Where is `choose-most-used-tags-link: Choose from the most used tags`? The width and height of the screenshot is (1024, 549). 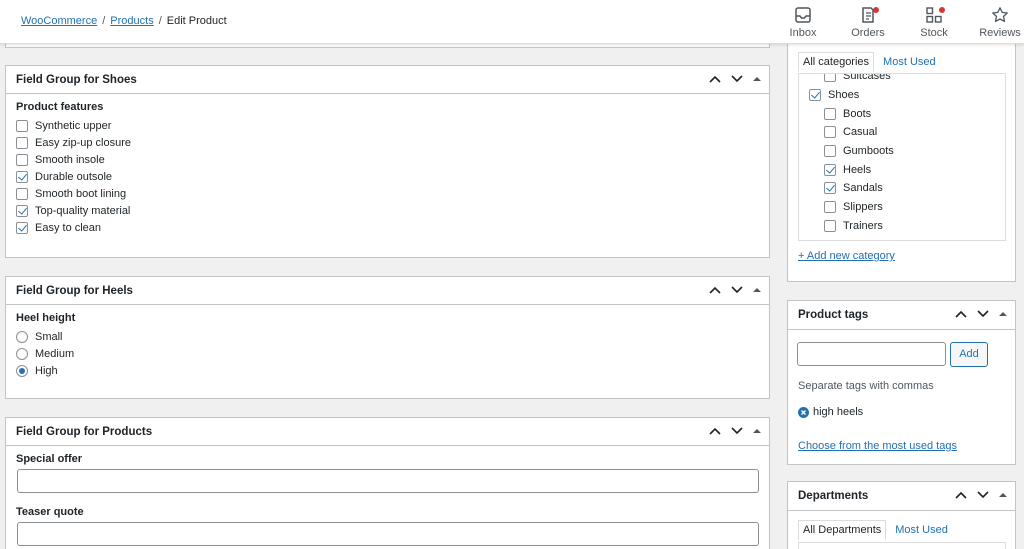
choose-most-used-tags-link: Choose from the most used tags is located at coordinates (877, 446).